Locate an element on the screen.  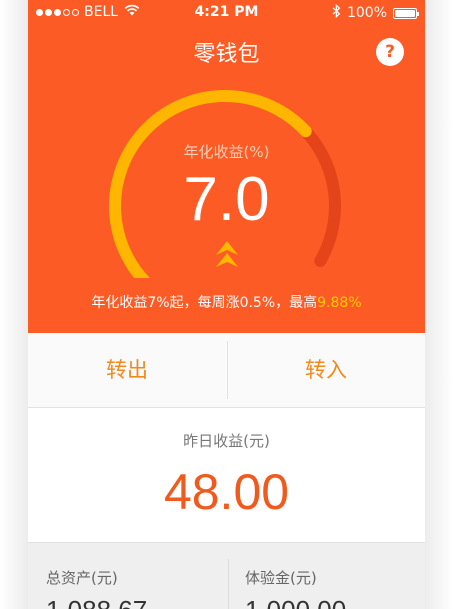
battery-icon is located at coordinates (406, 13).